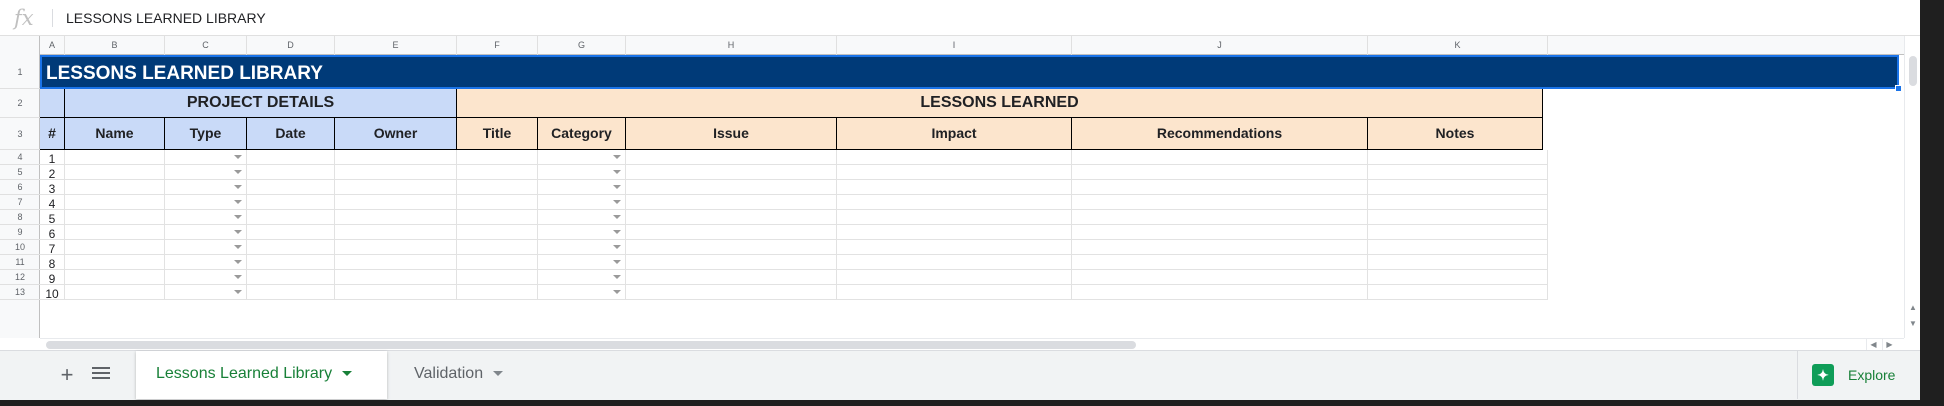 This screenshot has width=1944, height=406. I want to click on section-project-details: PROJECT DETAILS, so click(261, 103).